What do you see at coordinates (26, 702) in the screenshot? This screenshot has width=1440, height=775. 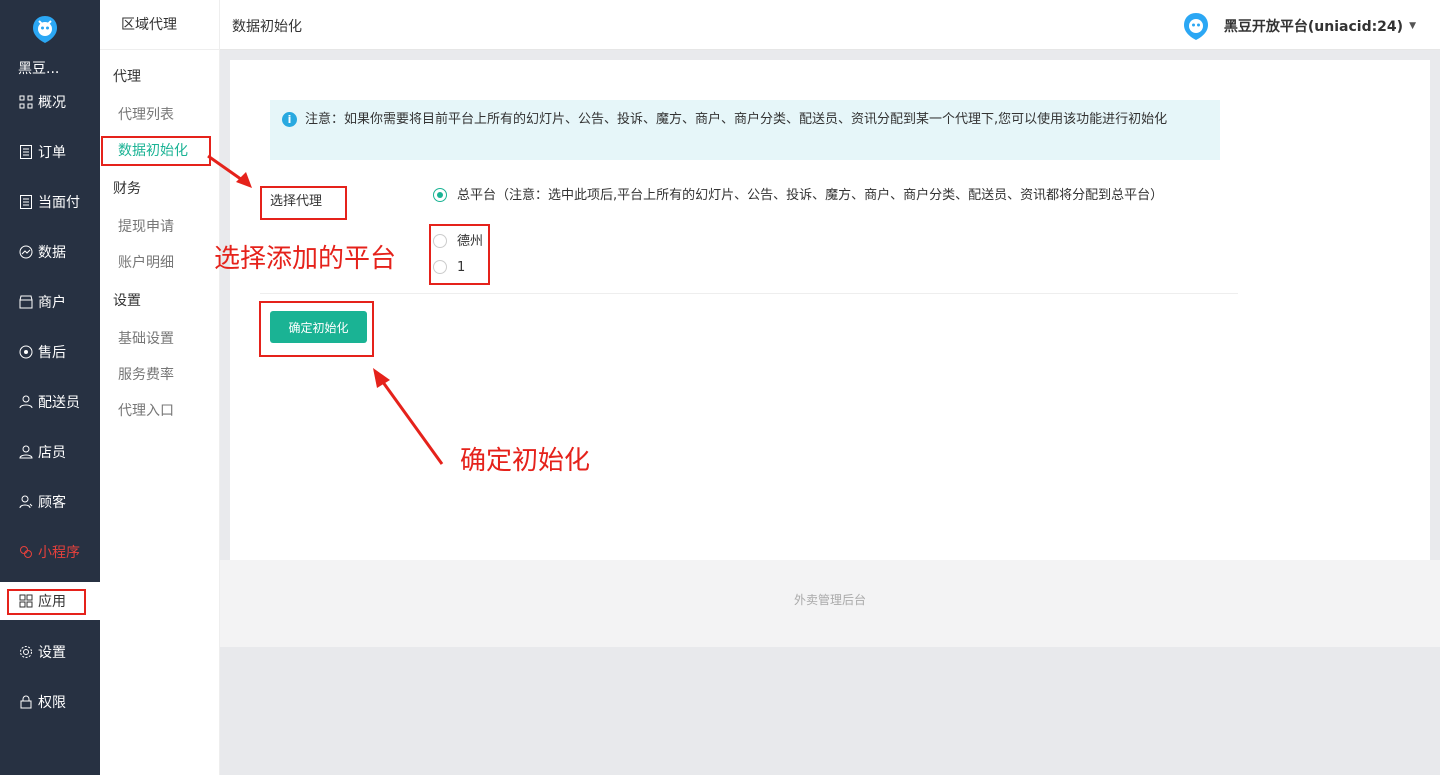 I see `lock-icon` at bounding box center [26, 702].